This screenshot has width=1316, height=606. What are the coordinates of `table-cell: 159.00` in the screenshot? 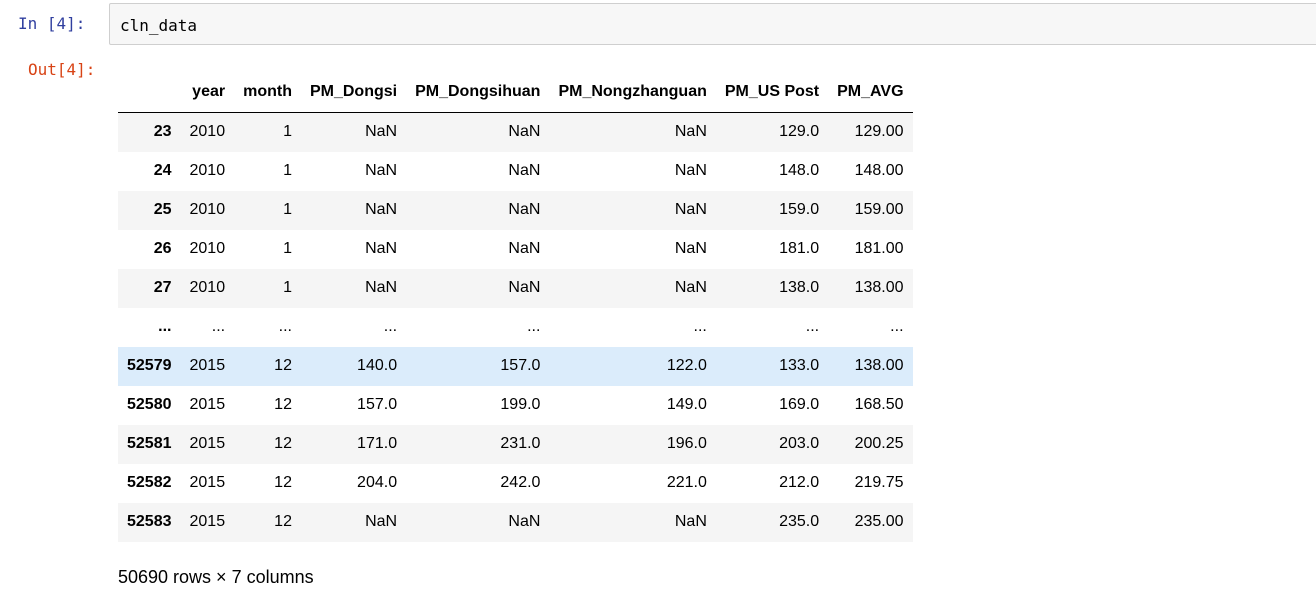 It's located at (879, 209).